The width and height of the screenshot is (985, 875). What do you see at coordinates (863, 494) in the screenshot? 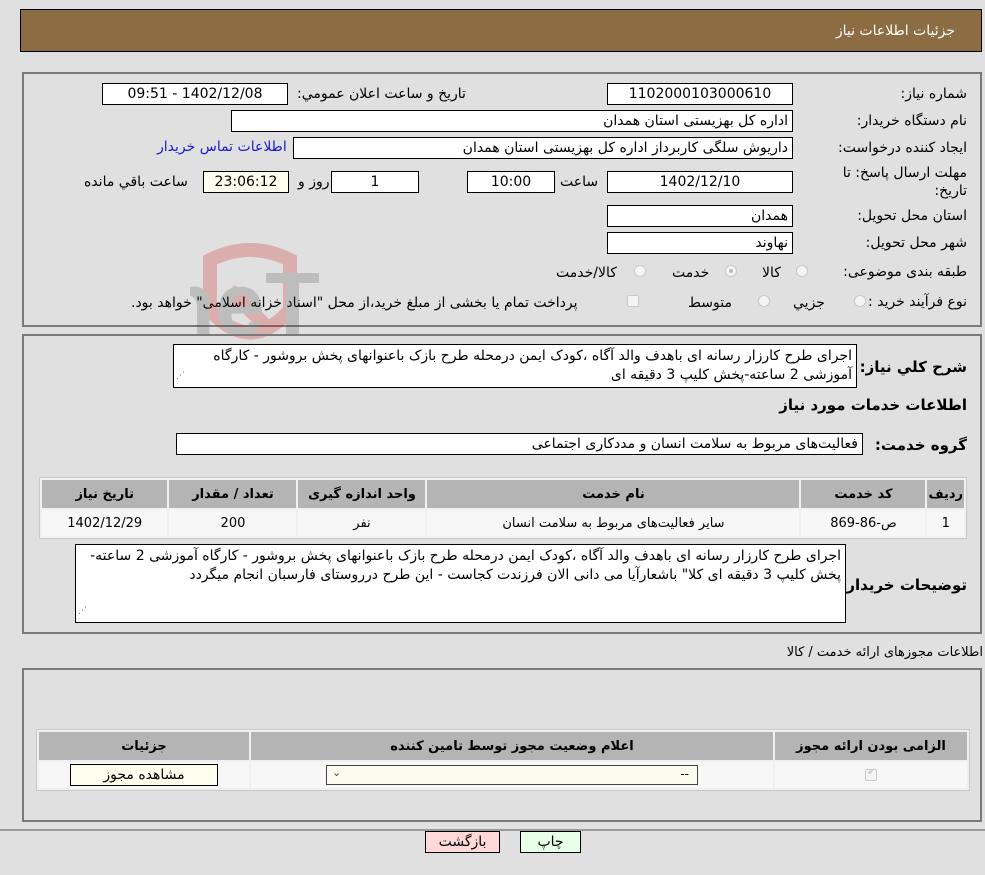
I see `col-service-code: کد خدمت` at bounding box center [863, 494].